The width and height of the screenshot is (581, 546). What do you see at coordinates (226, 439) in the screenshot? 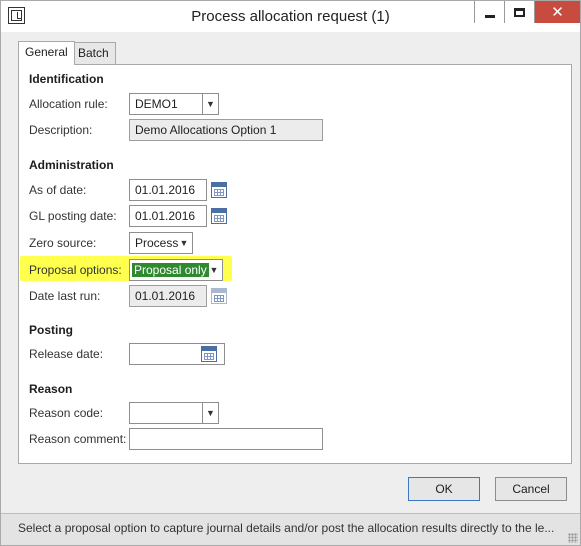
I see `reason-comment-input` at bounding box center [226, 439].